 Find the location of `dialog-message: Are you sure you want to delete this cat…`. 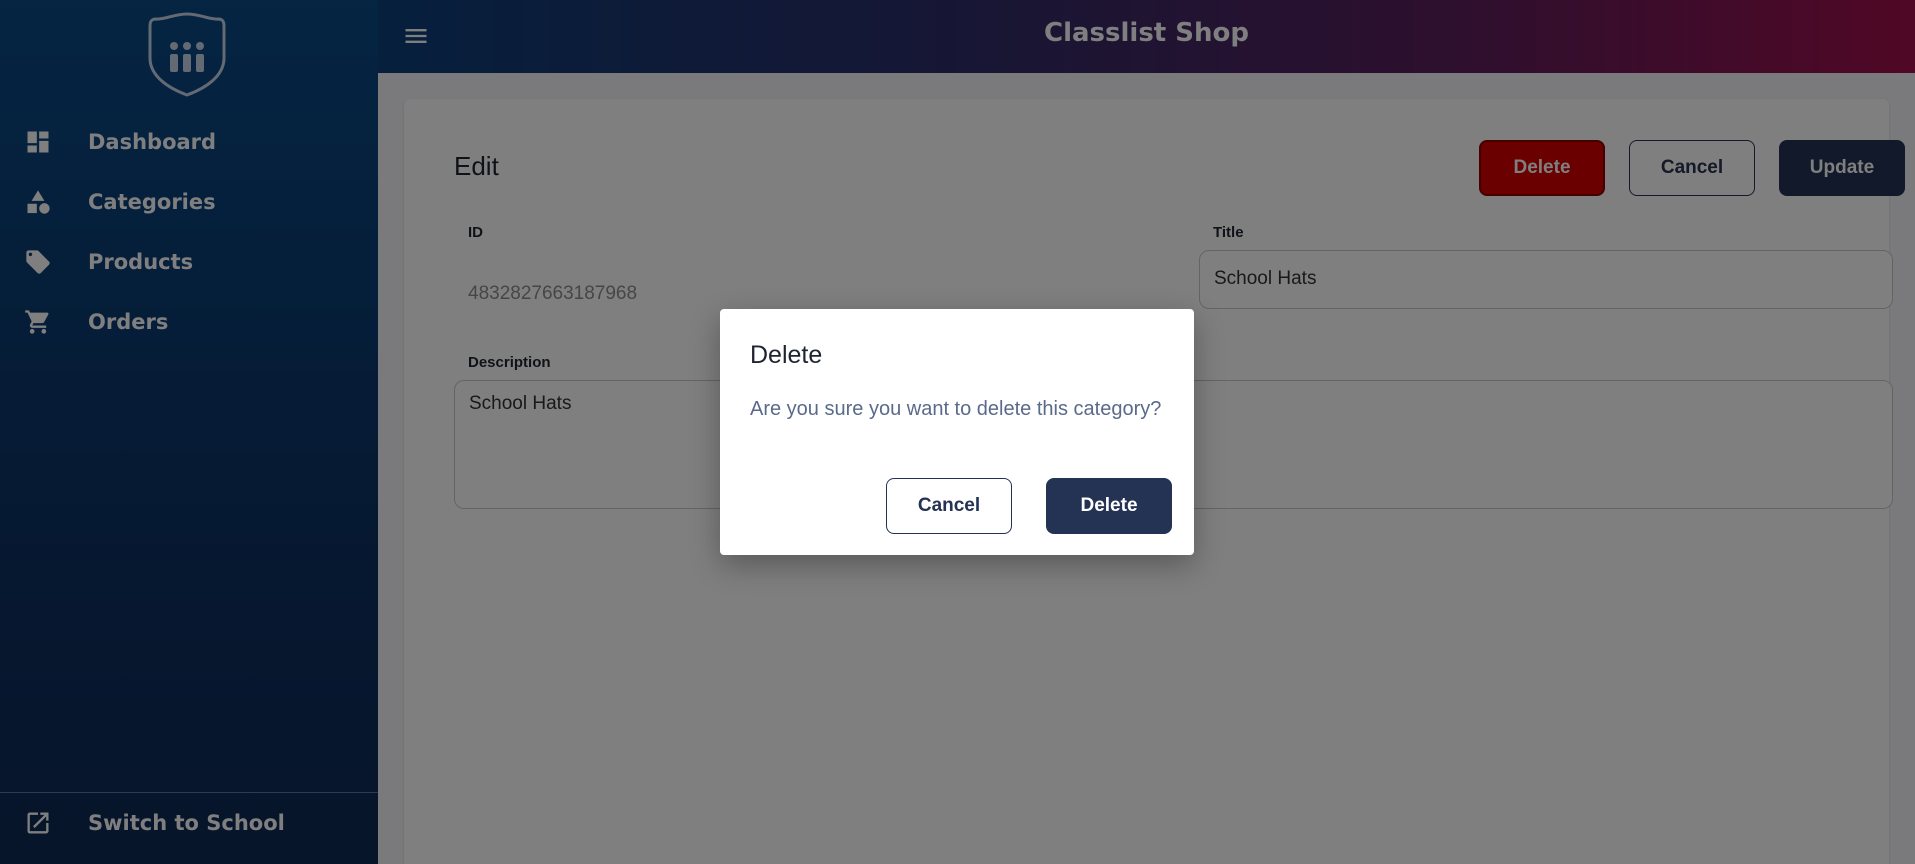

dialog-message: Are you sure you want to delete this cat… is located at coordinates (956, 409).